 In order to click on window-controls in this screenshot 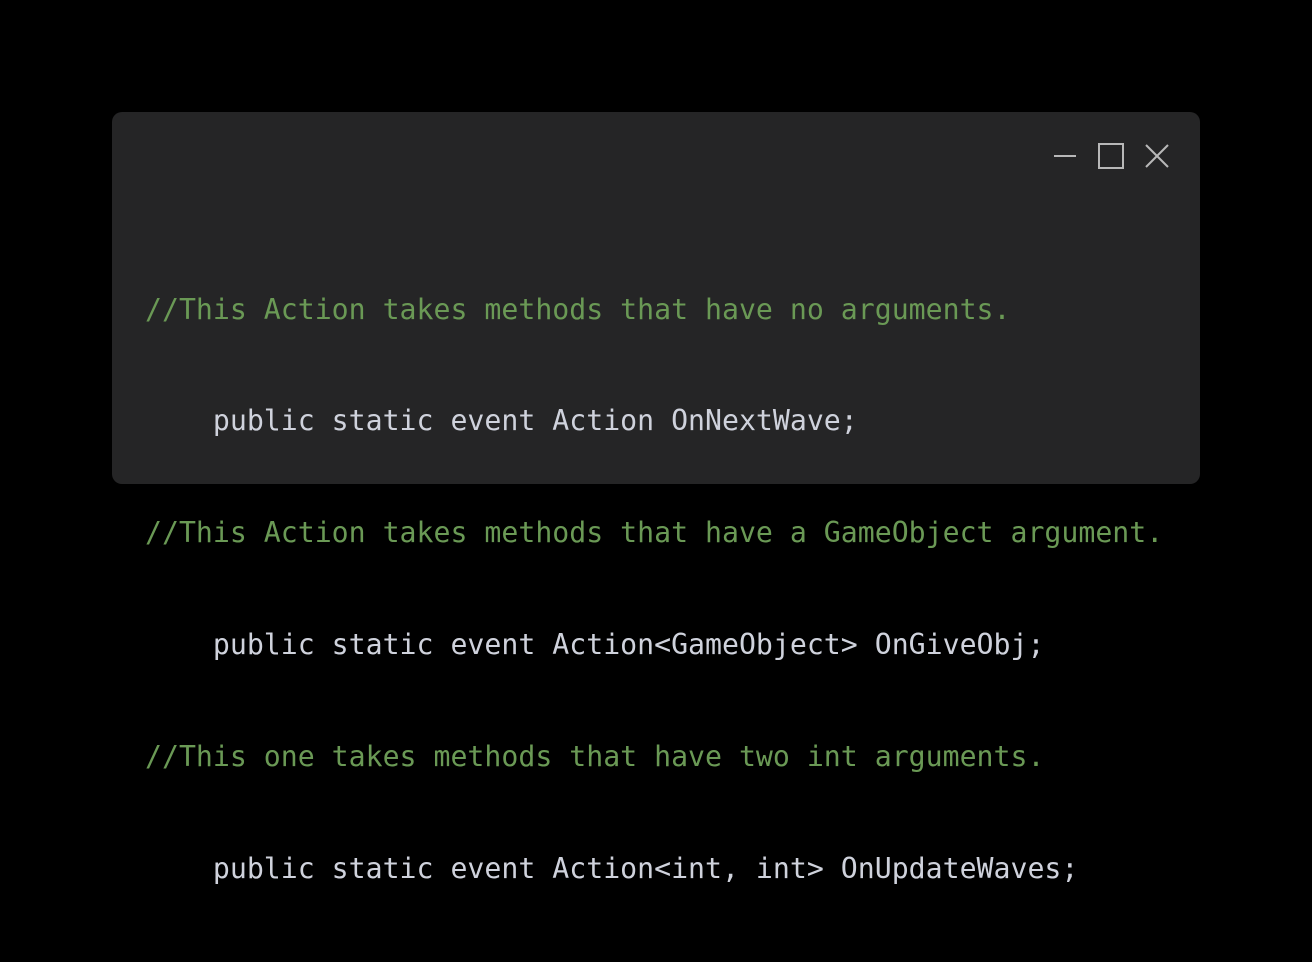, I will do `click(1103, 156)`.